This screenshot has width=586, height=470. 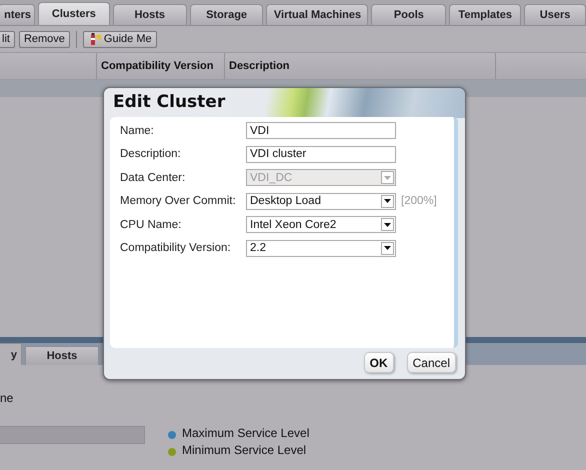 I want to click on dialog-title: Edit Cluster, so click(x=169, y=102).